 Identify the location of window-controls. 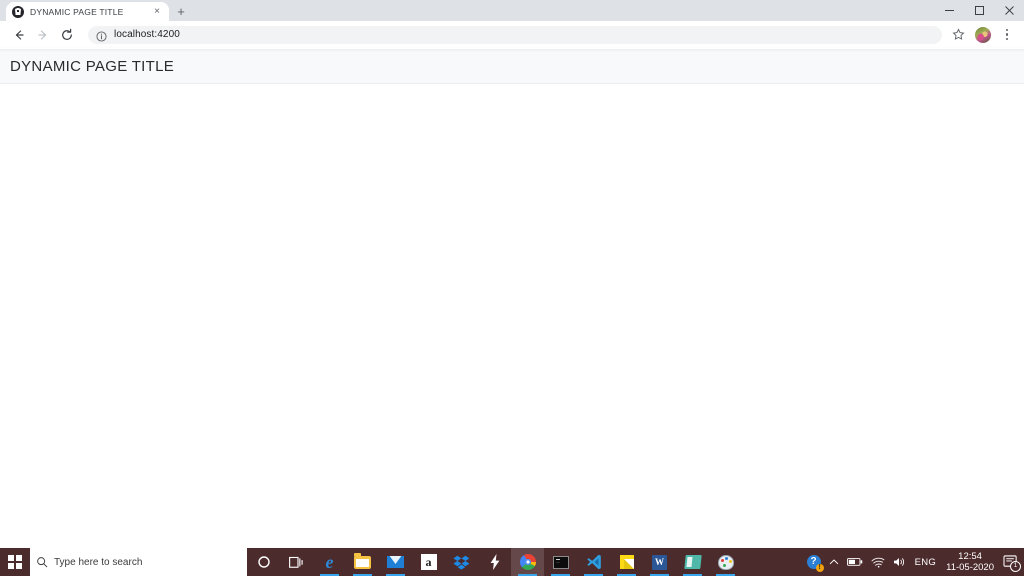
(979, 10).